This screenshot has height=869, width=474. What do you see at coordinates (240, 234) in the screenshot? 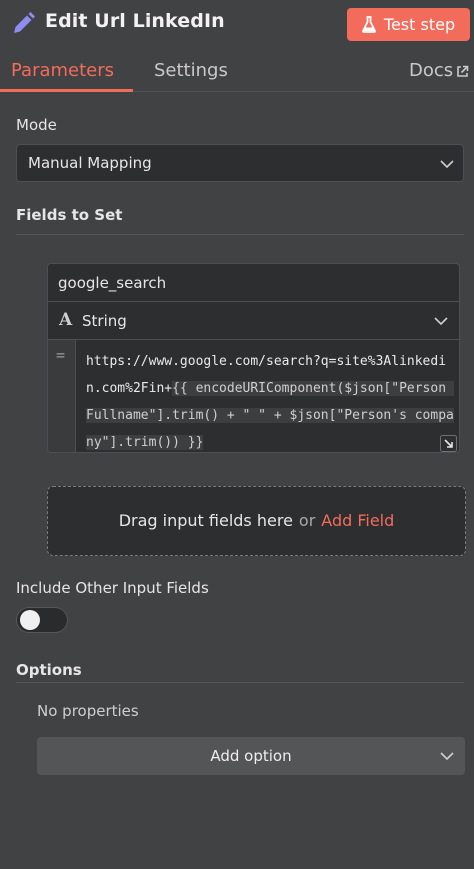
I see `section-divider` at bounding box center [240, 234].